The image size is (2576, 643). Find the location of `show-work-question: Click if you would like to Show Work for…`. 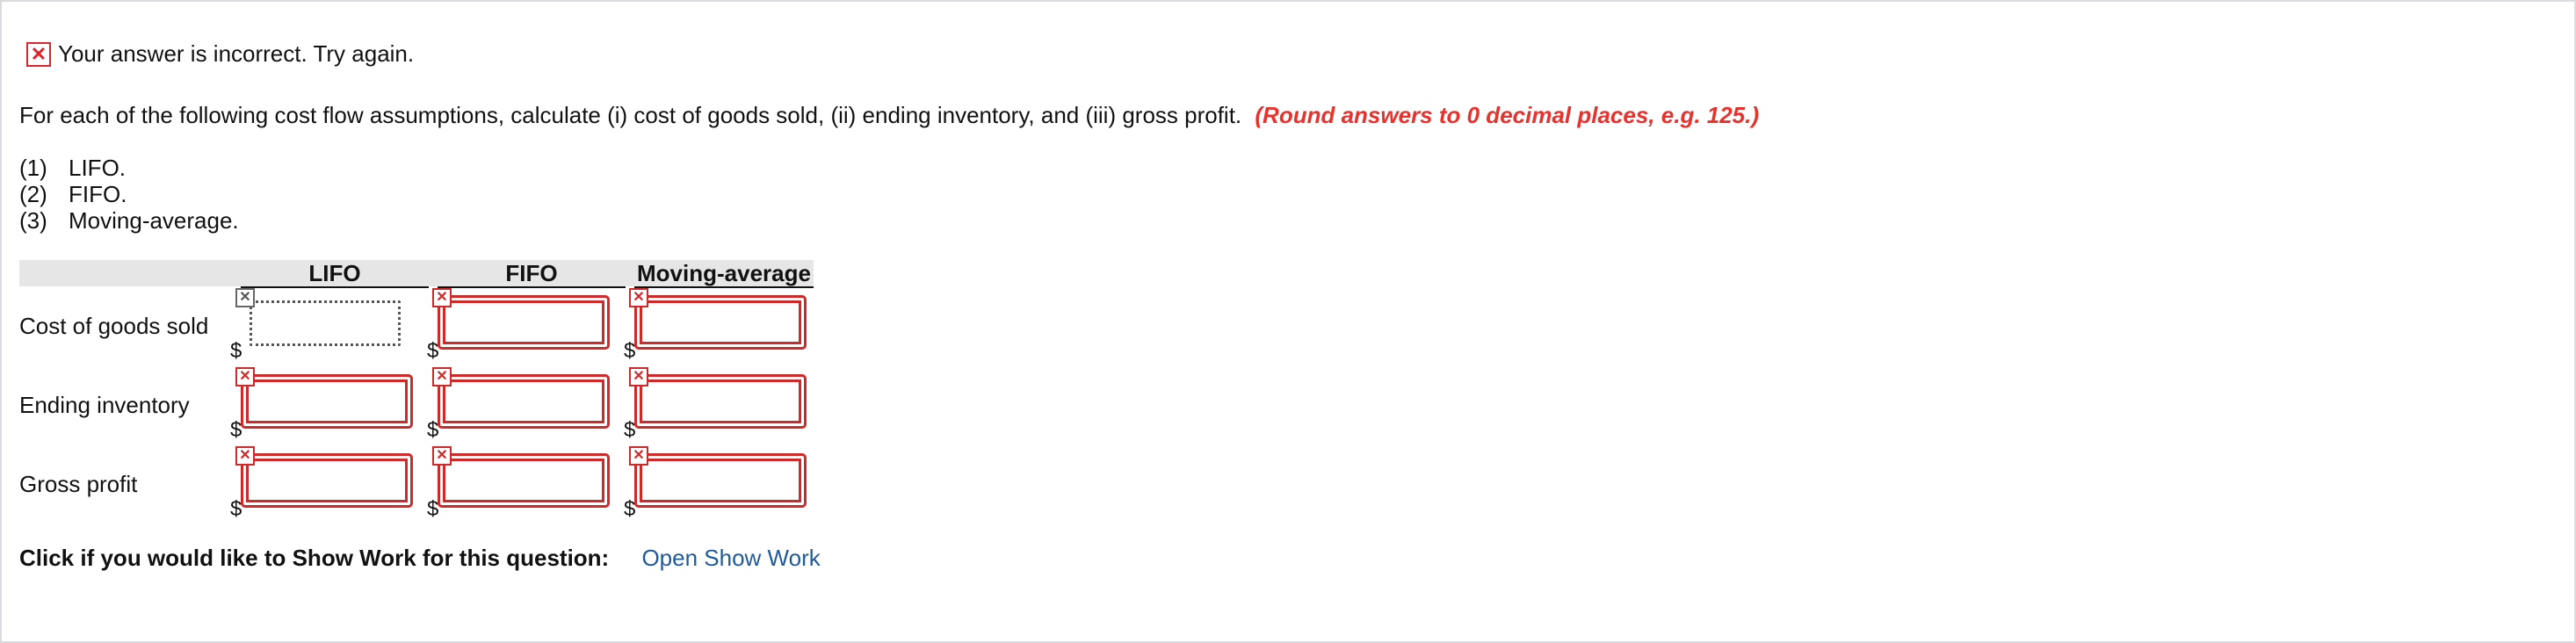

show-work-question: Click if you would like to Show Work for… is located at coordinates (314, 558).